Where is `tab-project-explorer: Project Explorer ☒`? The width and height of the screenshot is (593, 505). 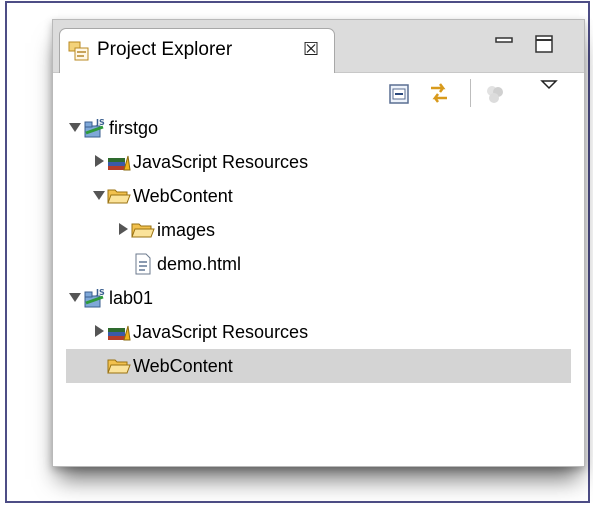
tab-project-explorer: Project Explorer ☒ is located at coordinates (197, 50).